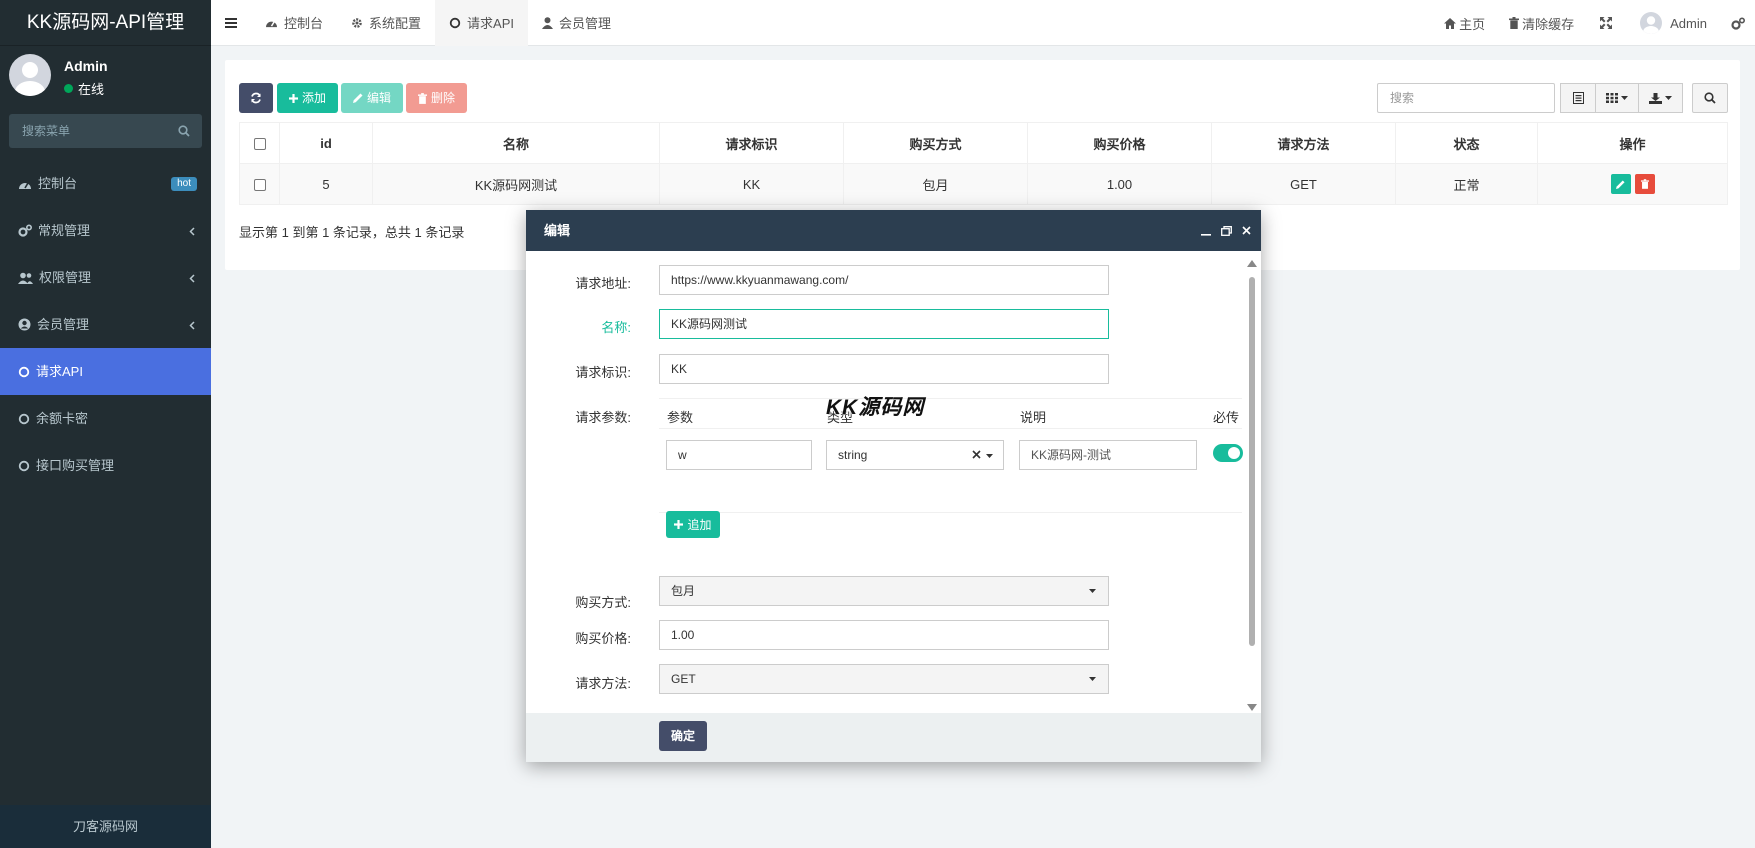 Image resolution: width=1755 pixels, height=848 pixels. Describe the element at coordinates (184, 131) in the screenshot. I see `search-icon` at that location.